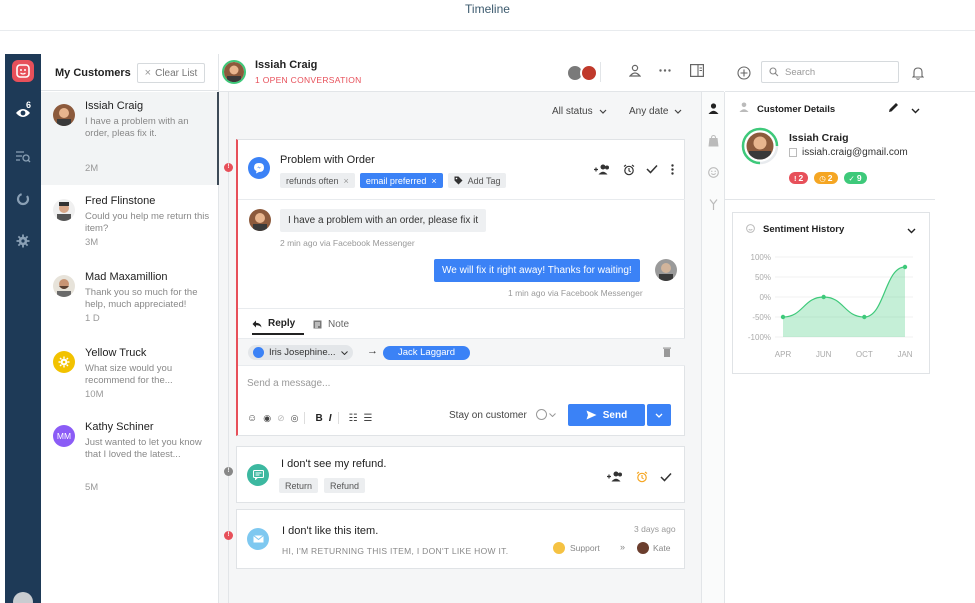 This screenshot has height=603, width=975. I want to click on sentiment-chart: 100% 50% 0% -50% -100% APR JUN OCT JAN, so click(830, 306).